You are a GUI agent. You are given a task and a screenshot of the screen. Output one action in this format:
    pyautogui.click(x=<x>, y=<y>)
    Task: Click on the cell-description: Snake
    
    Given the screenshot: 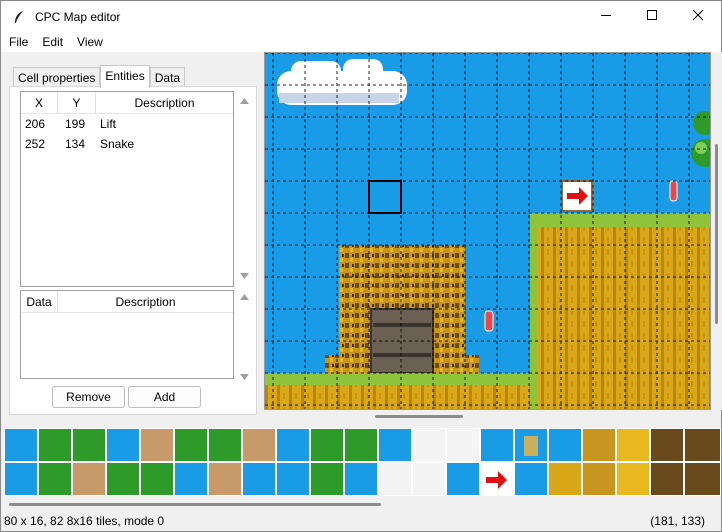 What is the action you would take?
    pyautogui.click(x=117, y=144)
    